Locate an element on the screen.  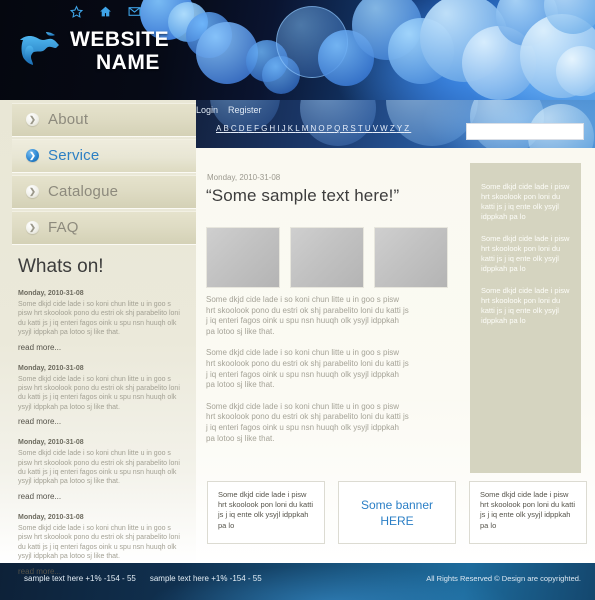
home-icon is located at coordinates (105, 11).